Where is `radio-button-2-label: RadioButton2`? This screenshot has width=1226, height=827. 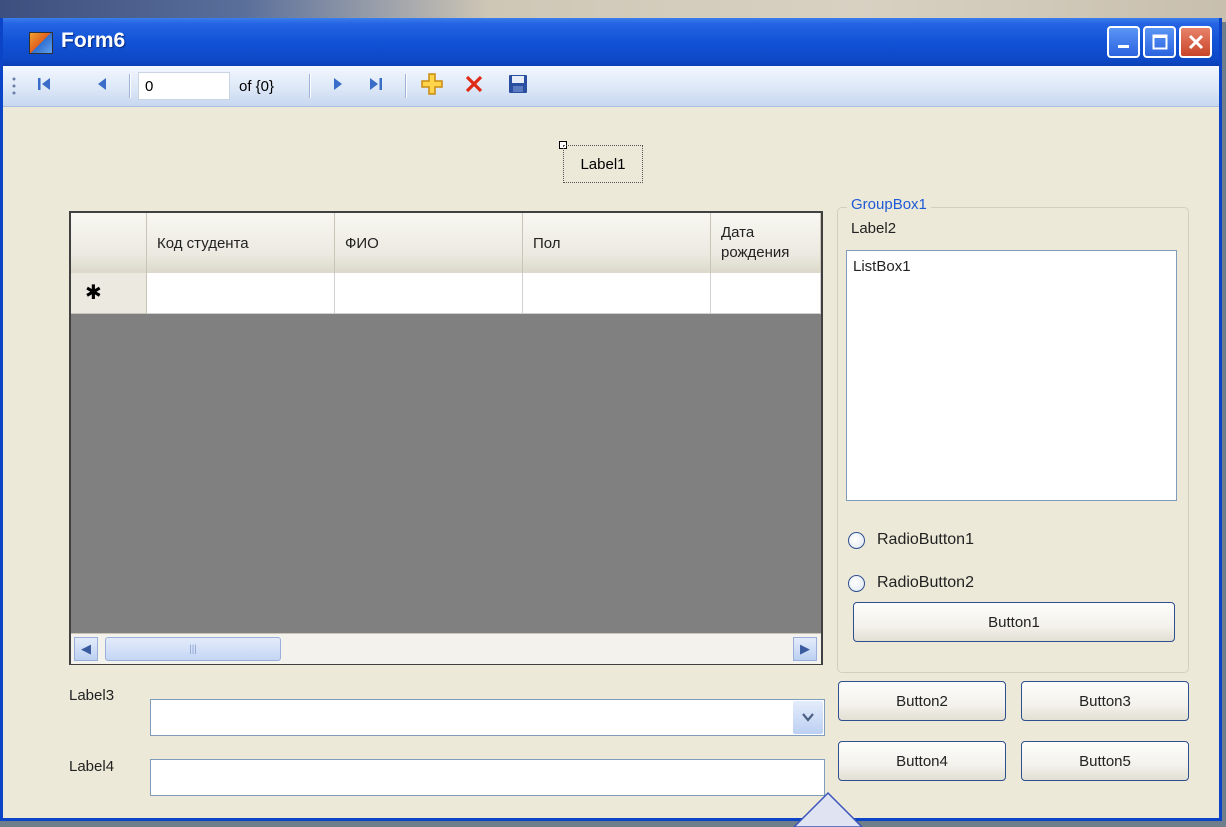 radio-button-2-label: RadioButton2 is located at coordinates (925, 582).